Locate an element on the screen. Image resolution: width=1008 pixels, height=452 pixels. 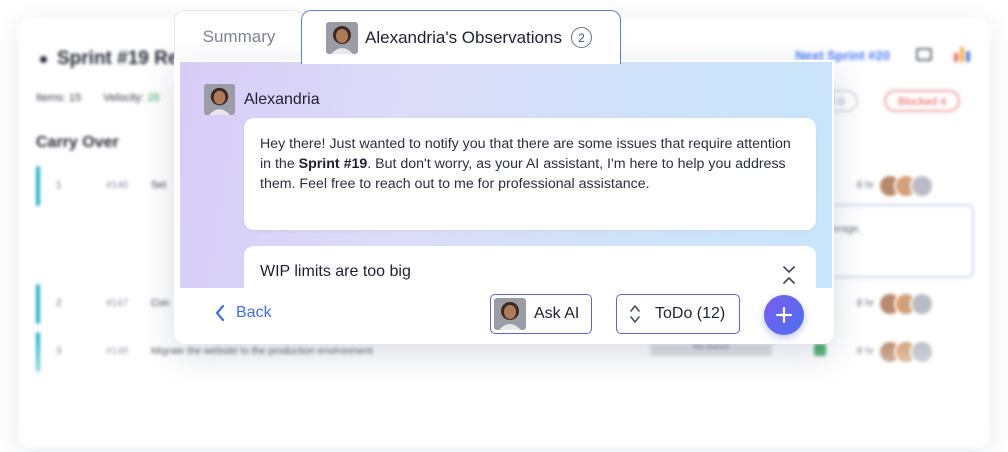
plus-icon is located at coordinates (784, 315).